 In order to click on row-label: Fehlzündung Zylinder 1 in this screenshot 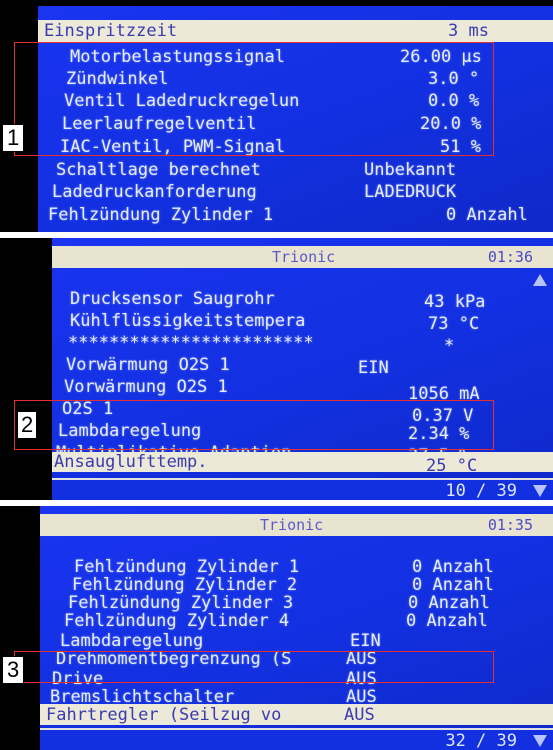, I will do `click(161, 215)`.